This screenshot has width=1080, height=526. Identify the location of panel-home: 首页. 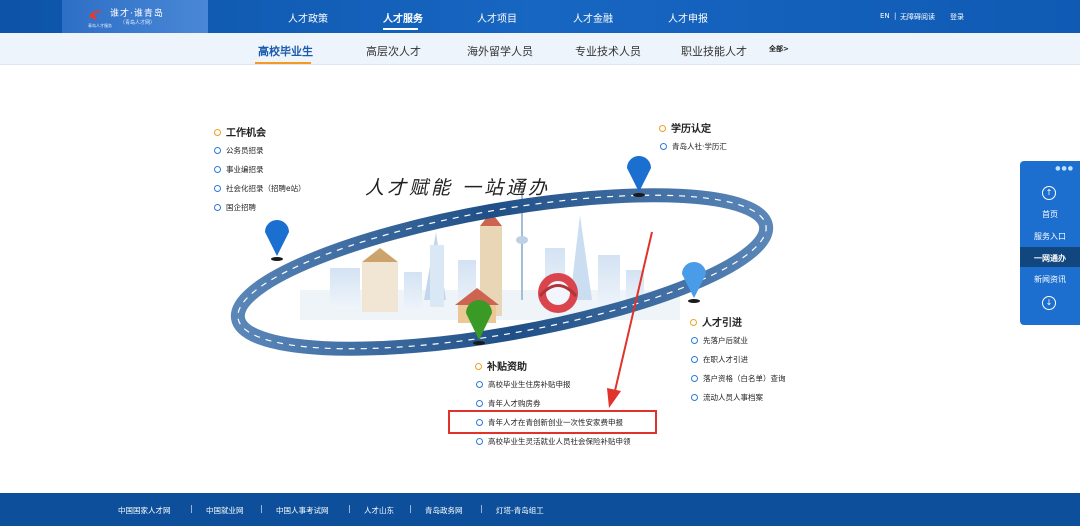
(1050, 214).